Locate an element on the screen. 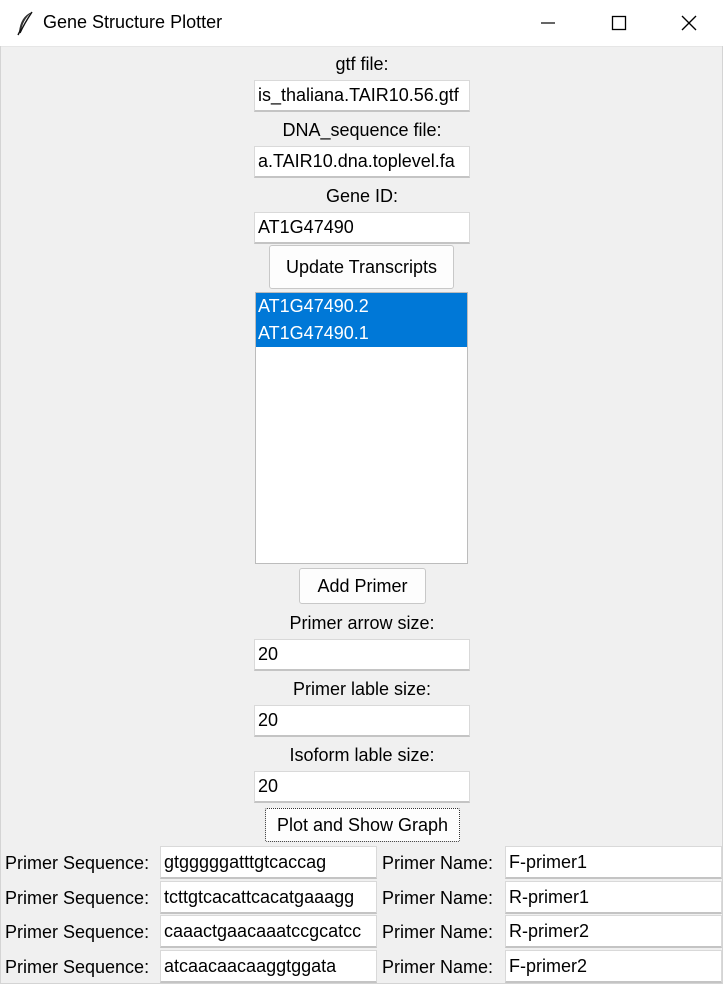 The width and height of the screenshot is (723, 984). primer-name-field: F-primer2 is located at coordinates (613, 966).